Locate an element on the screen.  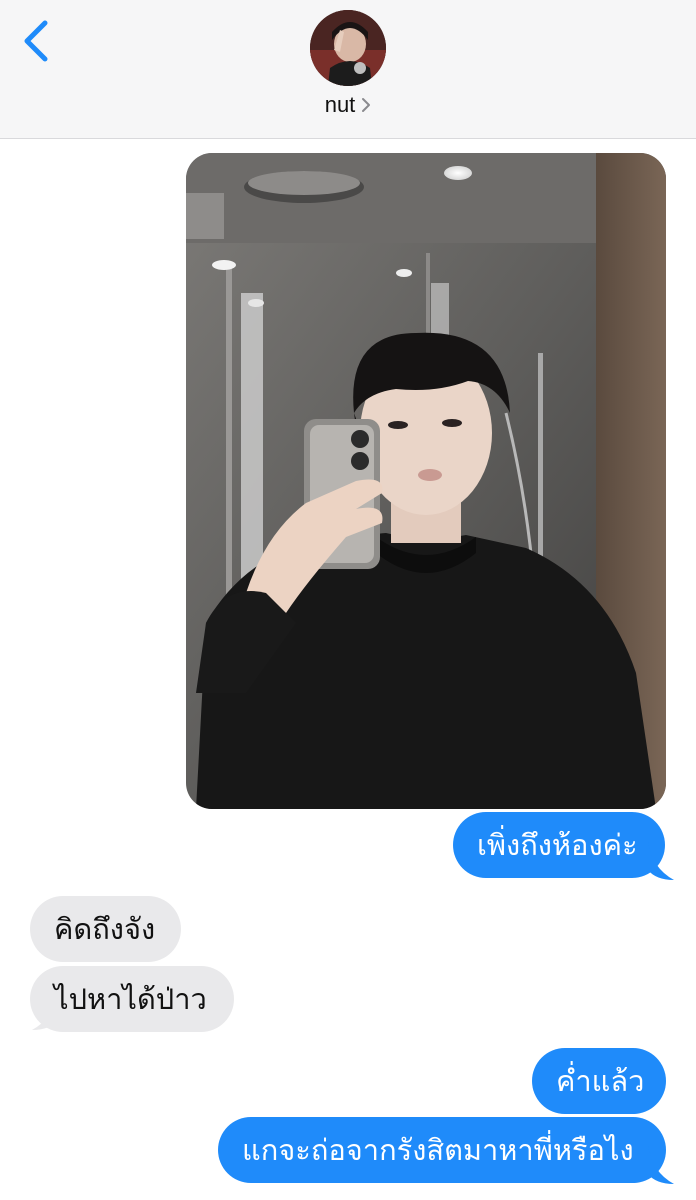
message-text: เพิ่งถึงห้องค่ะ is located at coordinates (557, 845).